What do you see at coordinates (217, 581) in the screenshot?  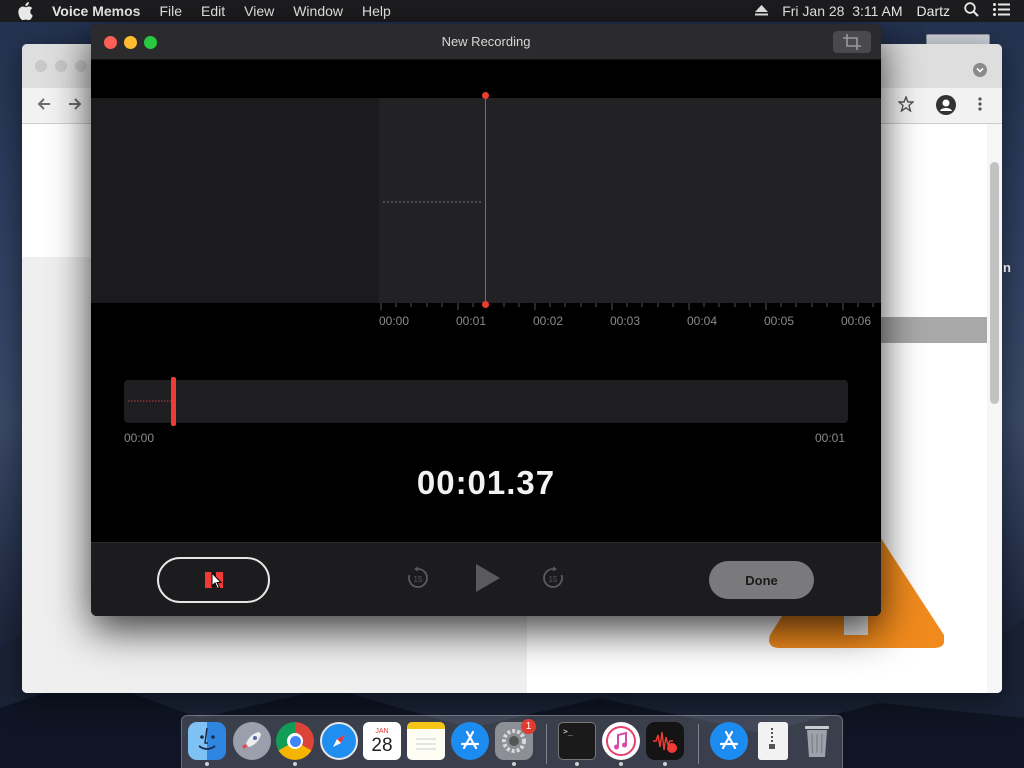 I see `mouse-cursor-icon` at bounding box center [217, 581].